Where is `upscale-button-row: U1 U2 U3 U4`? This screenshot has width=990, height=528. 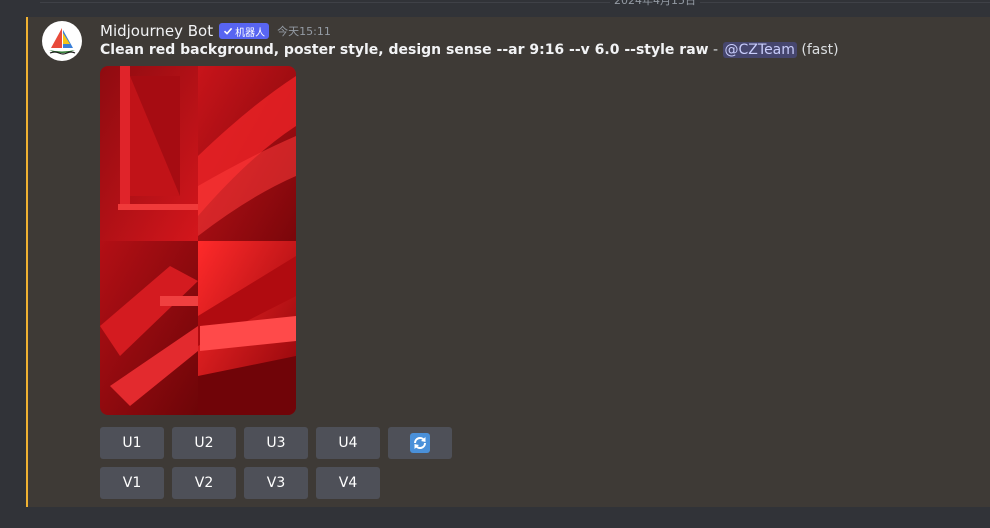 upscale-button-row: U1 U2 U3 U4 is located at coordinates (276, 443).